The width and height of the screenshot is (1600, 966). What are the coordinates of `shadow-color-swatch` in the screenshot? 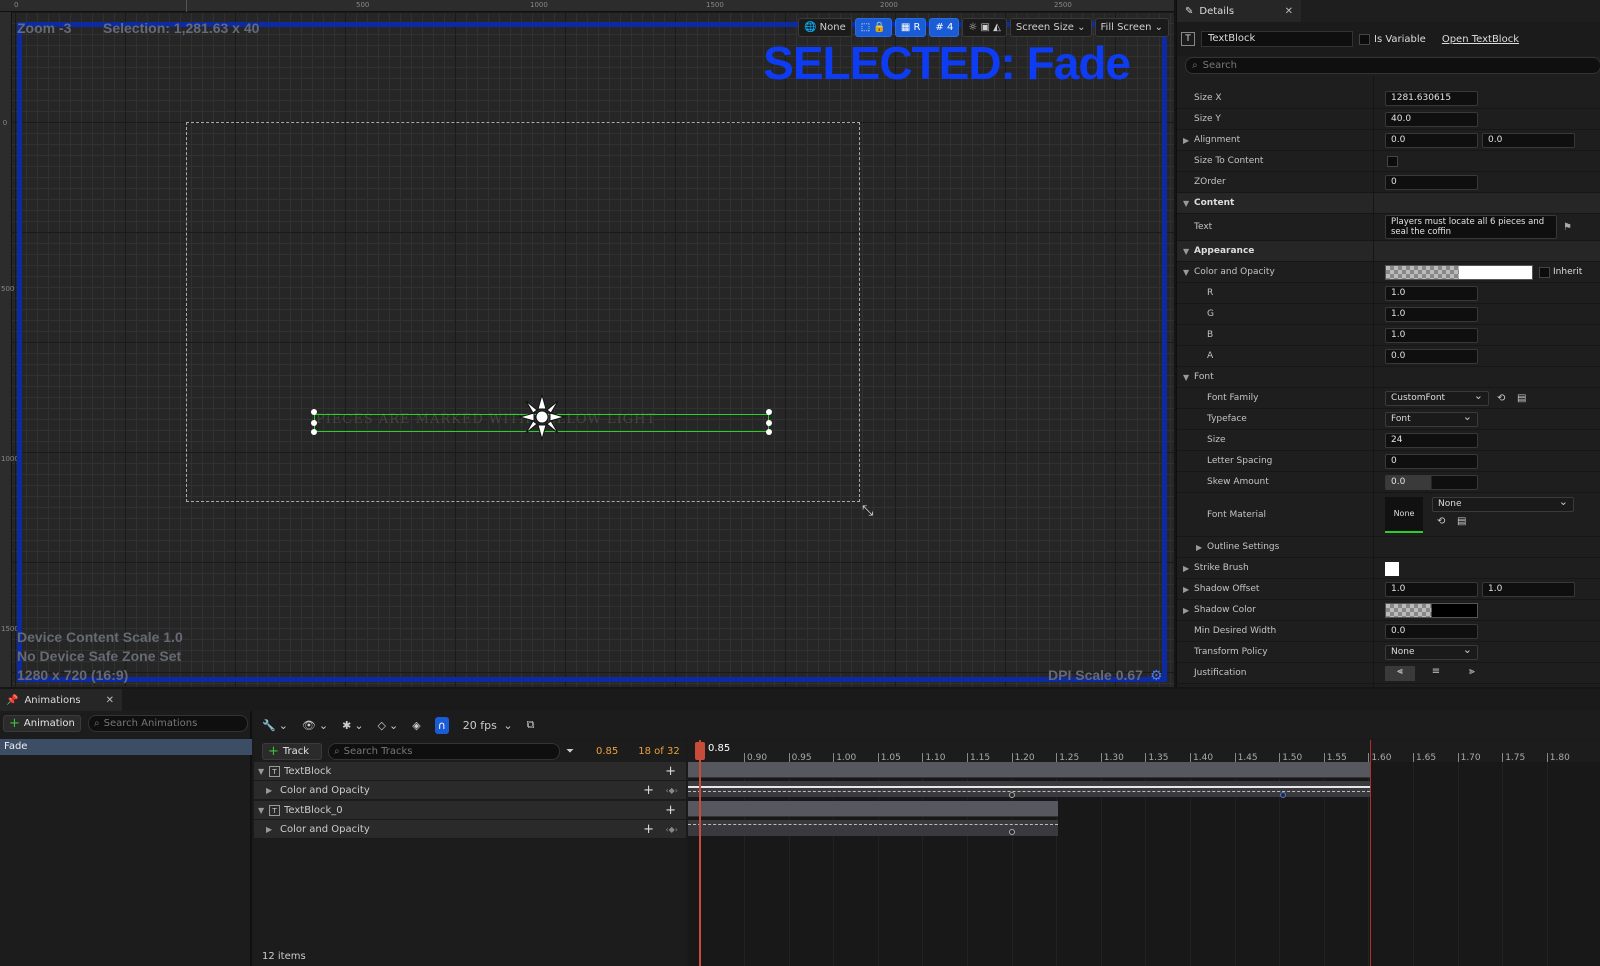 It's located at (1431, 610).